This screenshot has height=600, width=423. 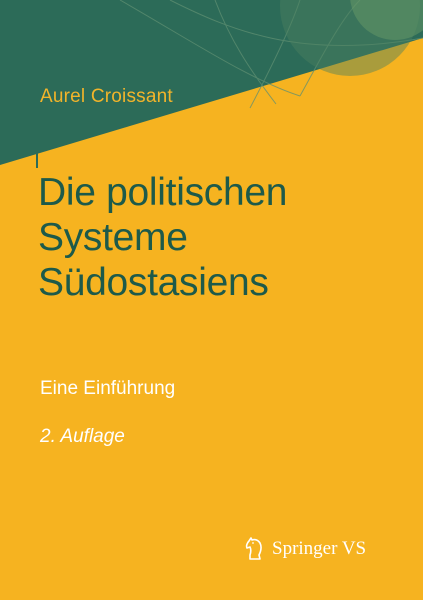 I want to click on cover-vertical-rule, so click(x=37, y=84).